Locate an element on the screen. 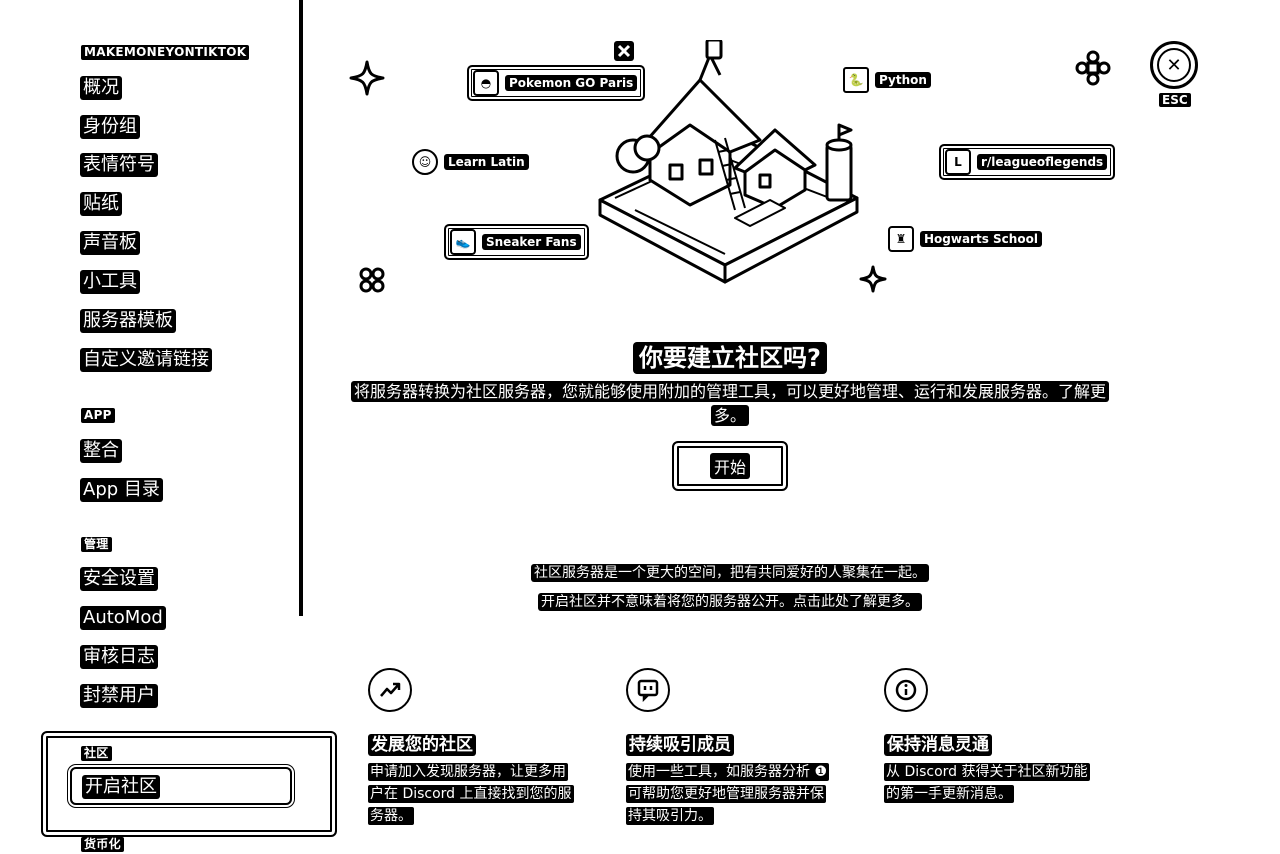  server-pill-python: 🐍 Python is located at coordinates (887, 80).